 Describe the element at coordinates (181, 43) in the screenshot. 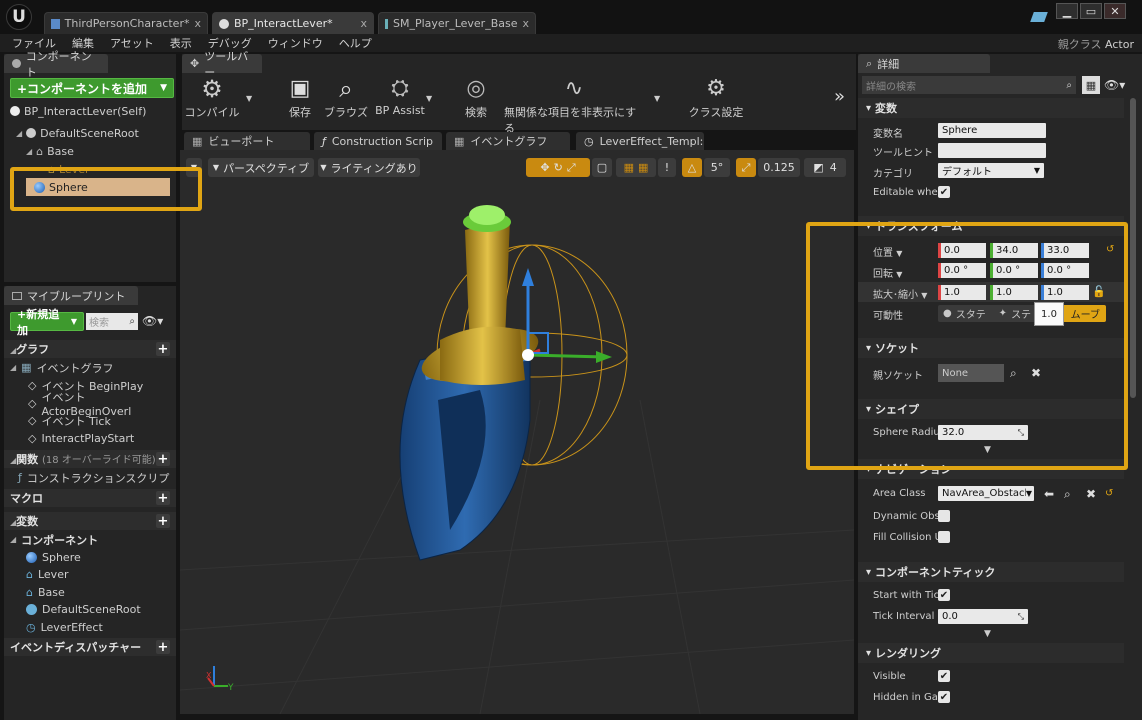

I see `menu-view: 表示` at that location.